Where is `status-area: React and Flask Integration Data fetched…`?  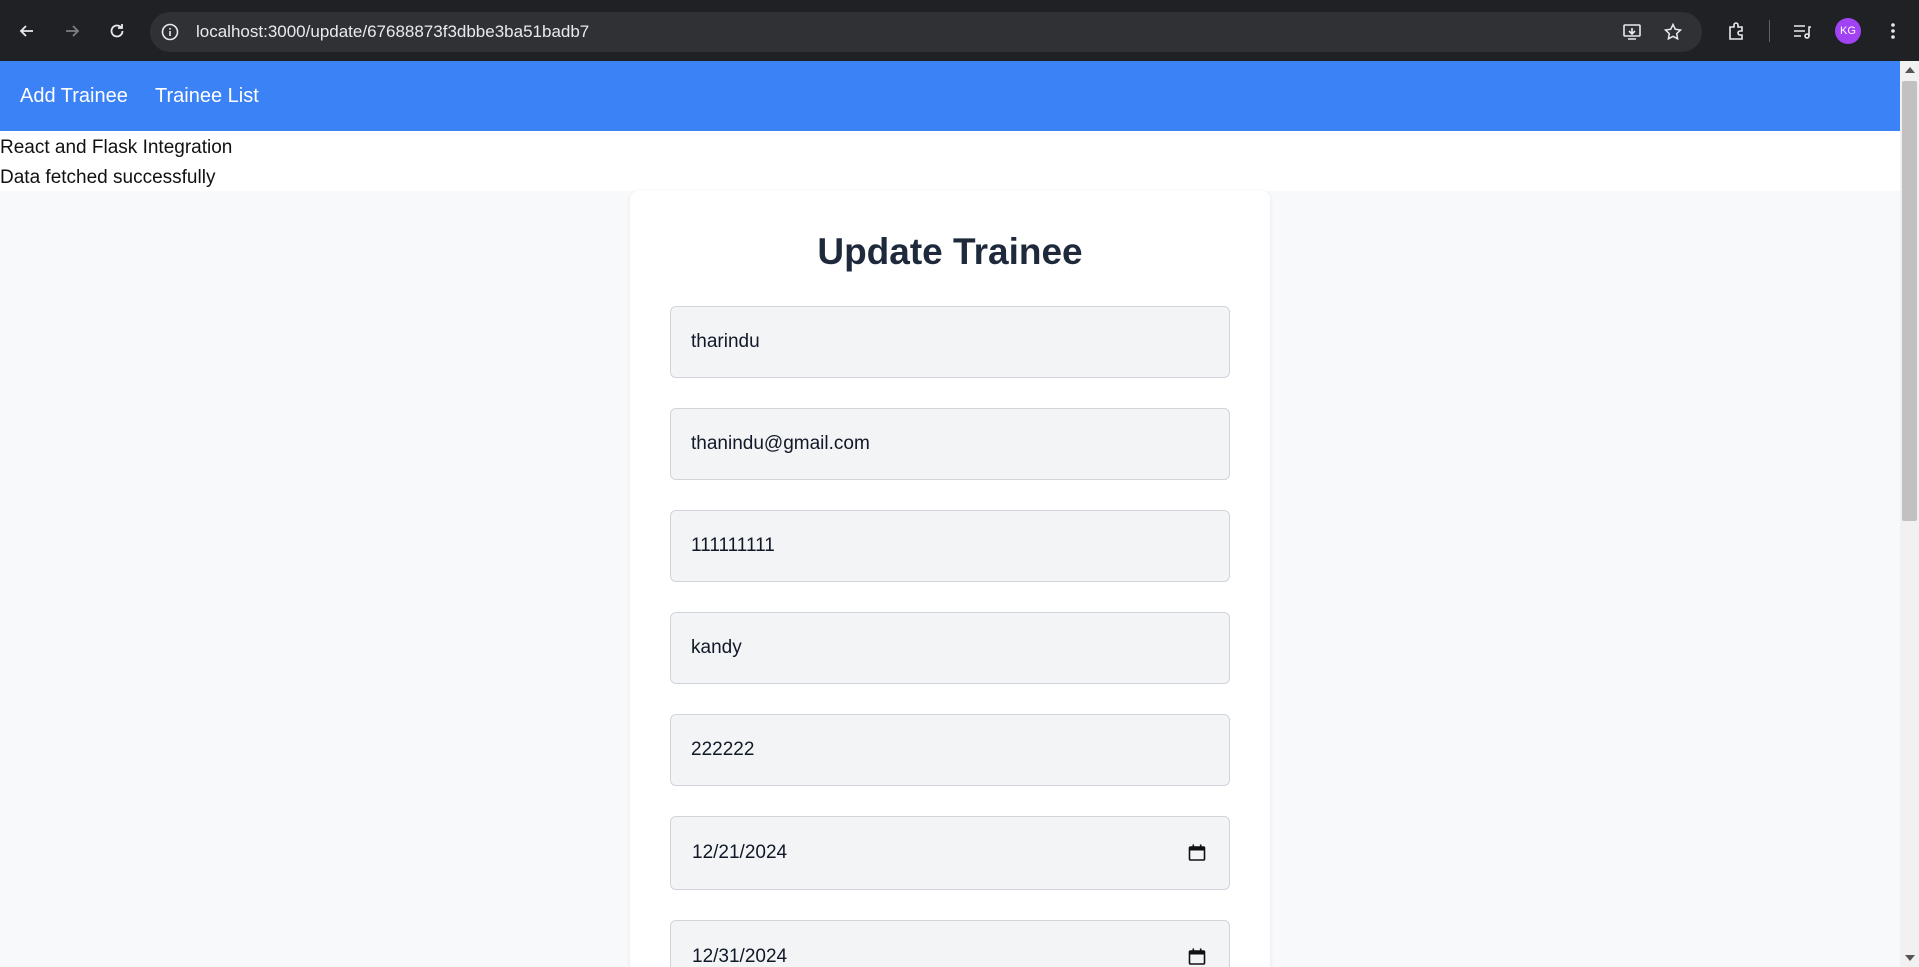
status-area: React and Flask Integration Data fetched… is located at coordinates (950, 161).